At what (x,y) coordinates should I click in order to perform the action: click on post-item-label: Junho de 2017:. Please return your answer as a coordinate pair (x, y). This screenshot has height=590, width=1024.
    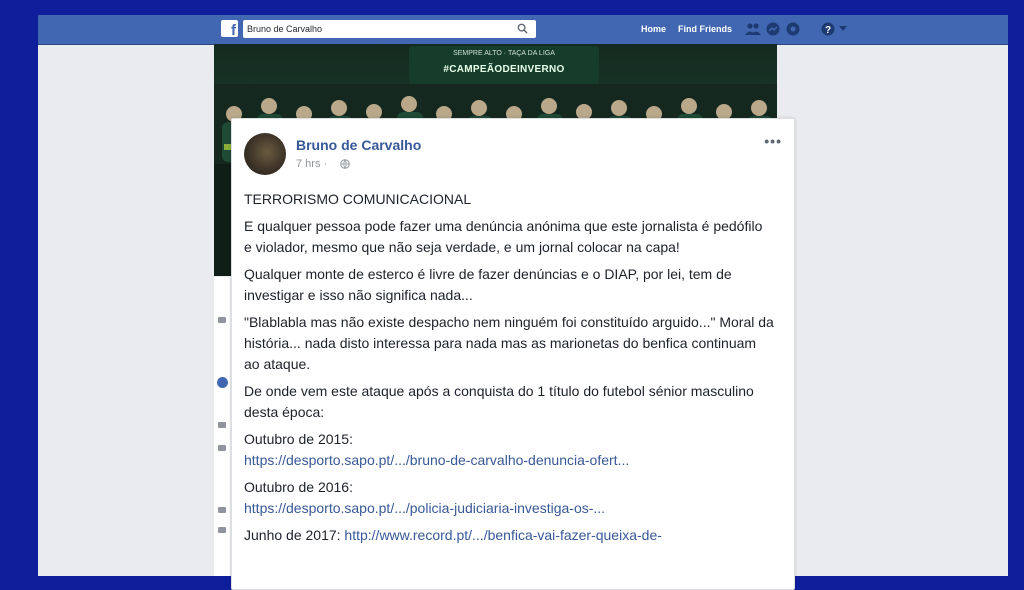
    Looking at the image, I should click on (292, 535).